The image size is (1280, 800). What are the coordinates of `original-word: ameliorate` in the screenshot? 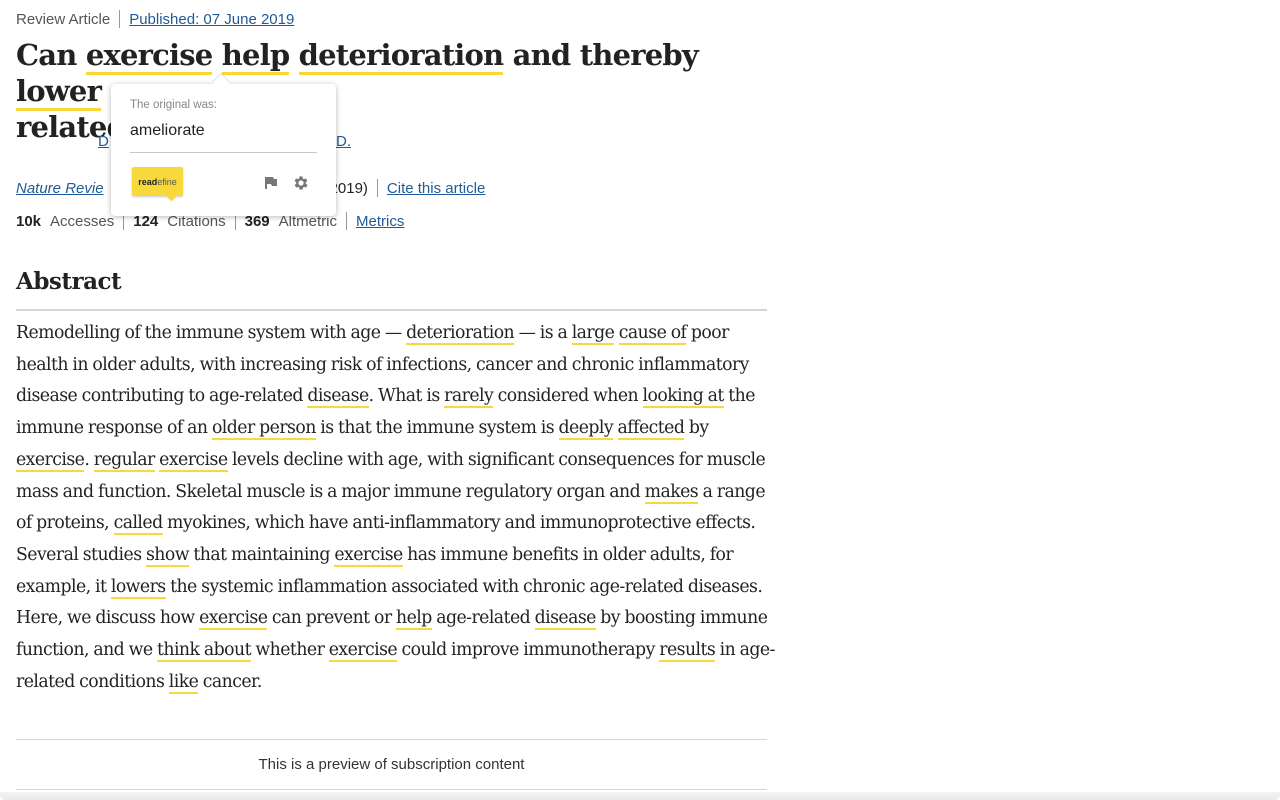 It's located at (167, 130).